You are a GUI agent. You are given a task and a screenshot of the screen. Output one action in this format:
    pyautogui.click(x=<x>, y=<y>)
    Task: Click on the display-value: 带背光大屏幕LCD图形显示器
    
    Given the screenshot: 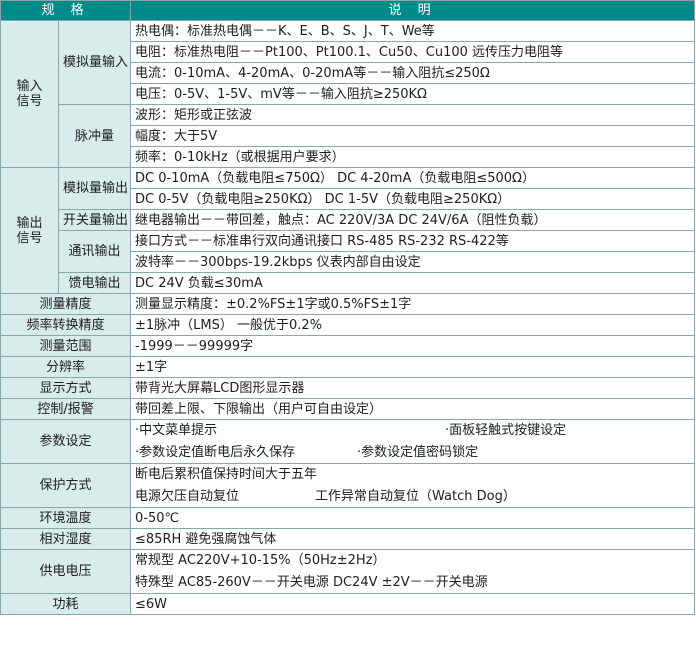 What is the action you would take?
    pyautogui.click(x=413, y=388)
    